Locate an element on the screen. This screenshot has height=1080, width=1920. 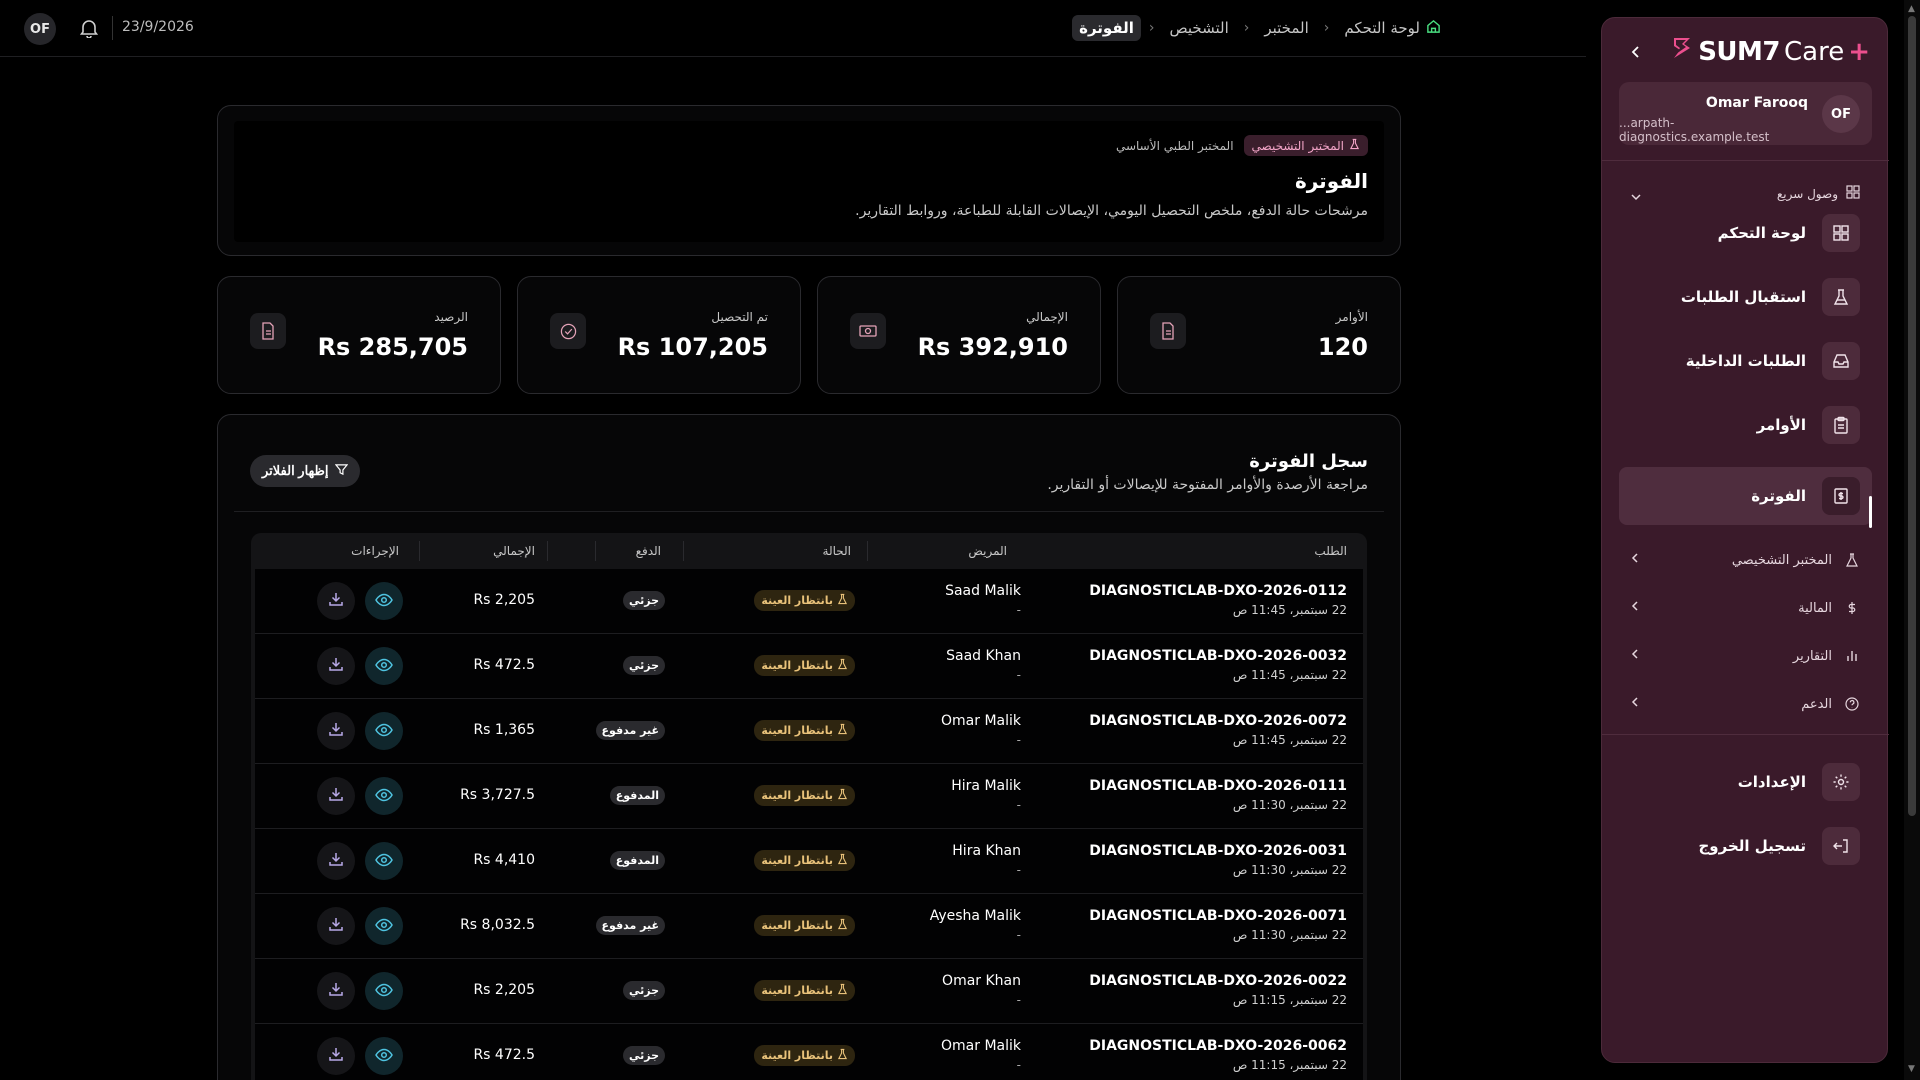
breadcrumb-lab: المختبر is located at coordinates (1286, 28).